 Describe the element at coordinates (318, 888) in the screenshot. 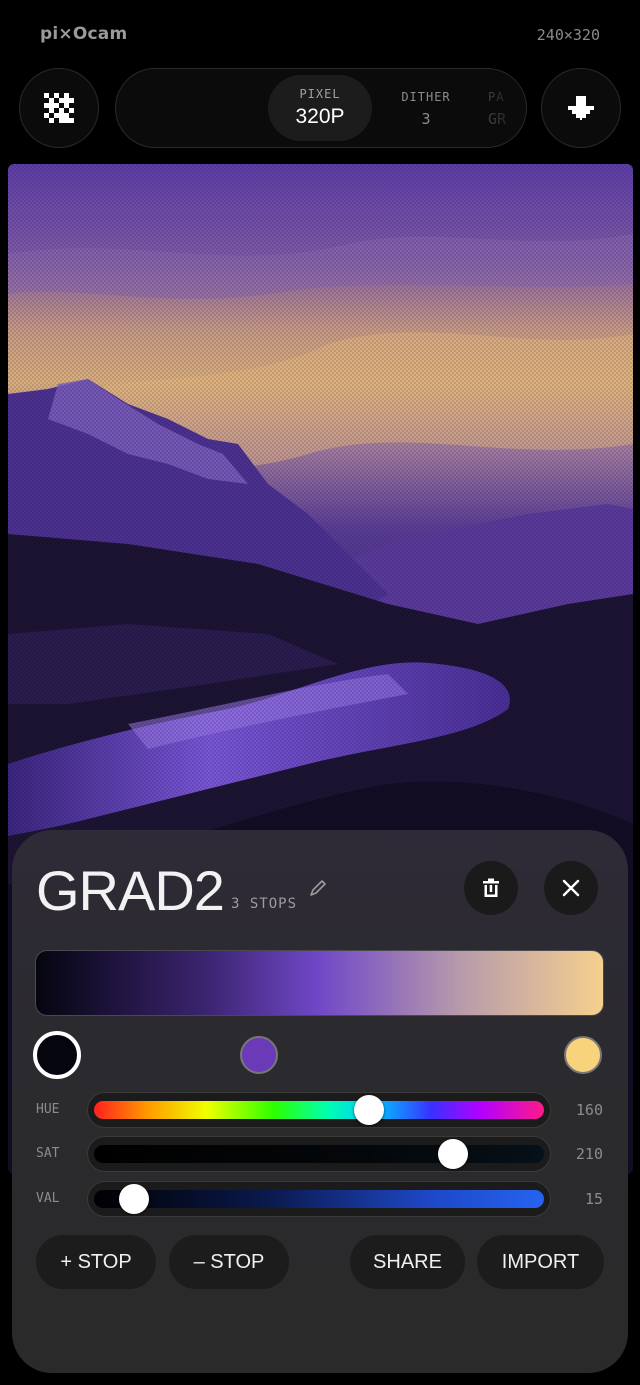

I see `pencil-icon` at that location.